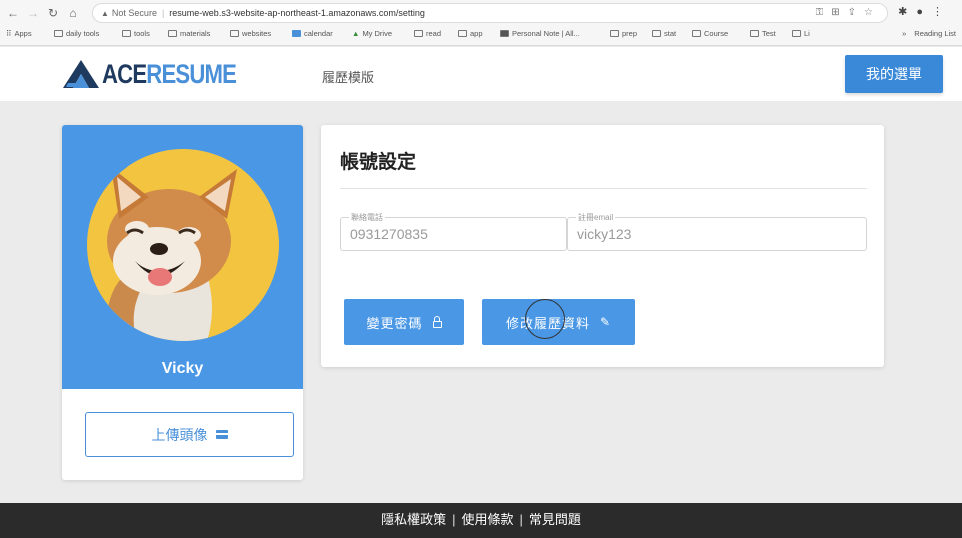 The image size is (962, 538). Describe the element at coordinates (348, 76) in the screenshot. I see `nav-templates-link: 履歷模版` at that location.